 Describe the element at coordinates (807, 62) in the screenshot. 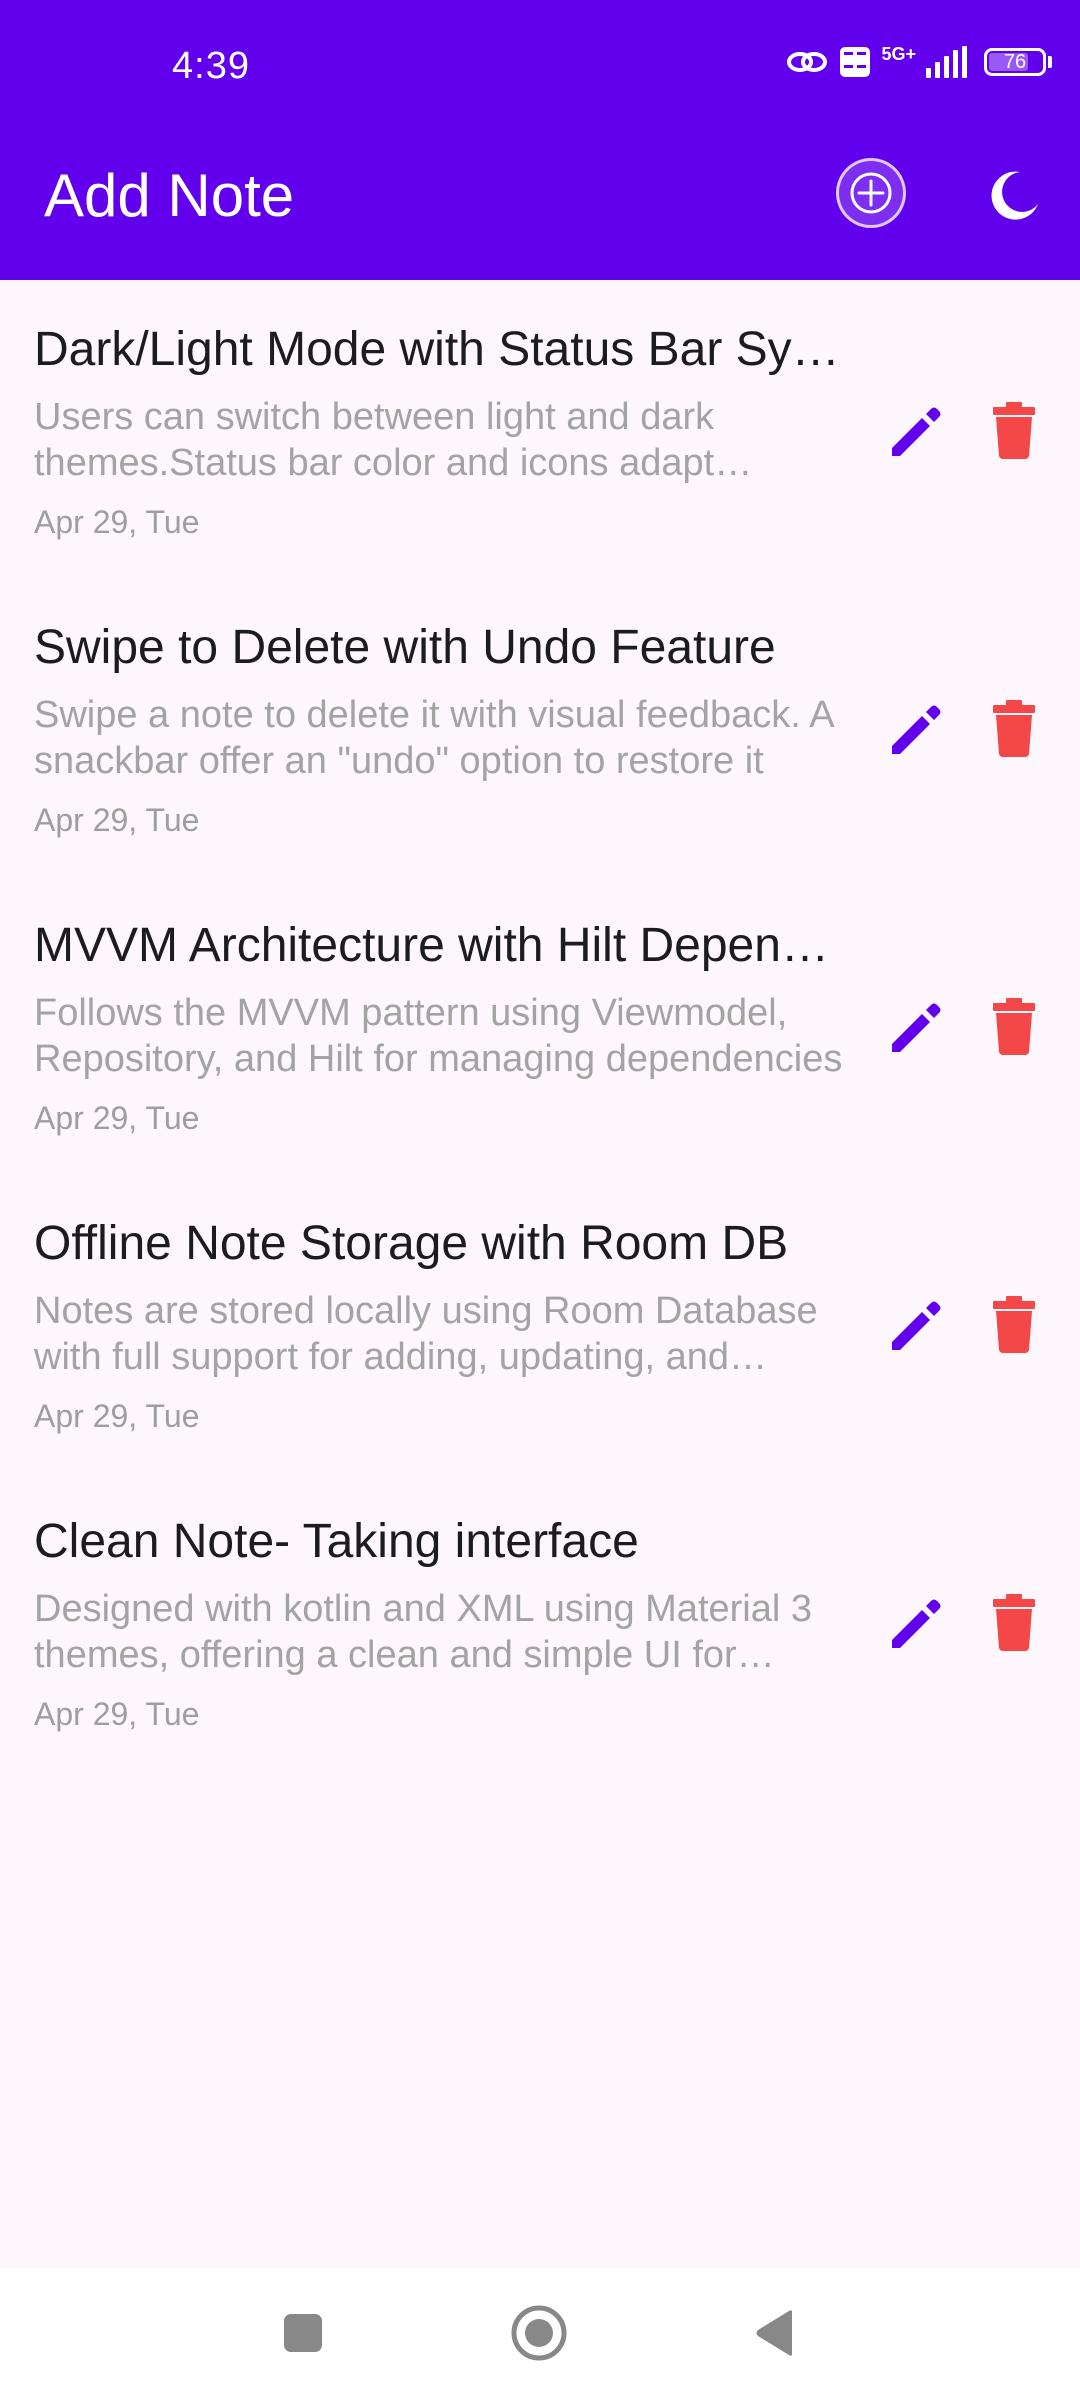

I see `hotspot-link-icon` at that location.